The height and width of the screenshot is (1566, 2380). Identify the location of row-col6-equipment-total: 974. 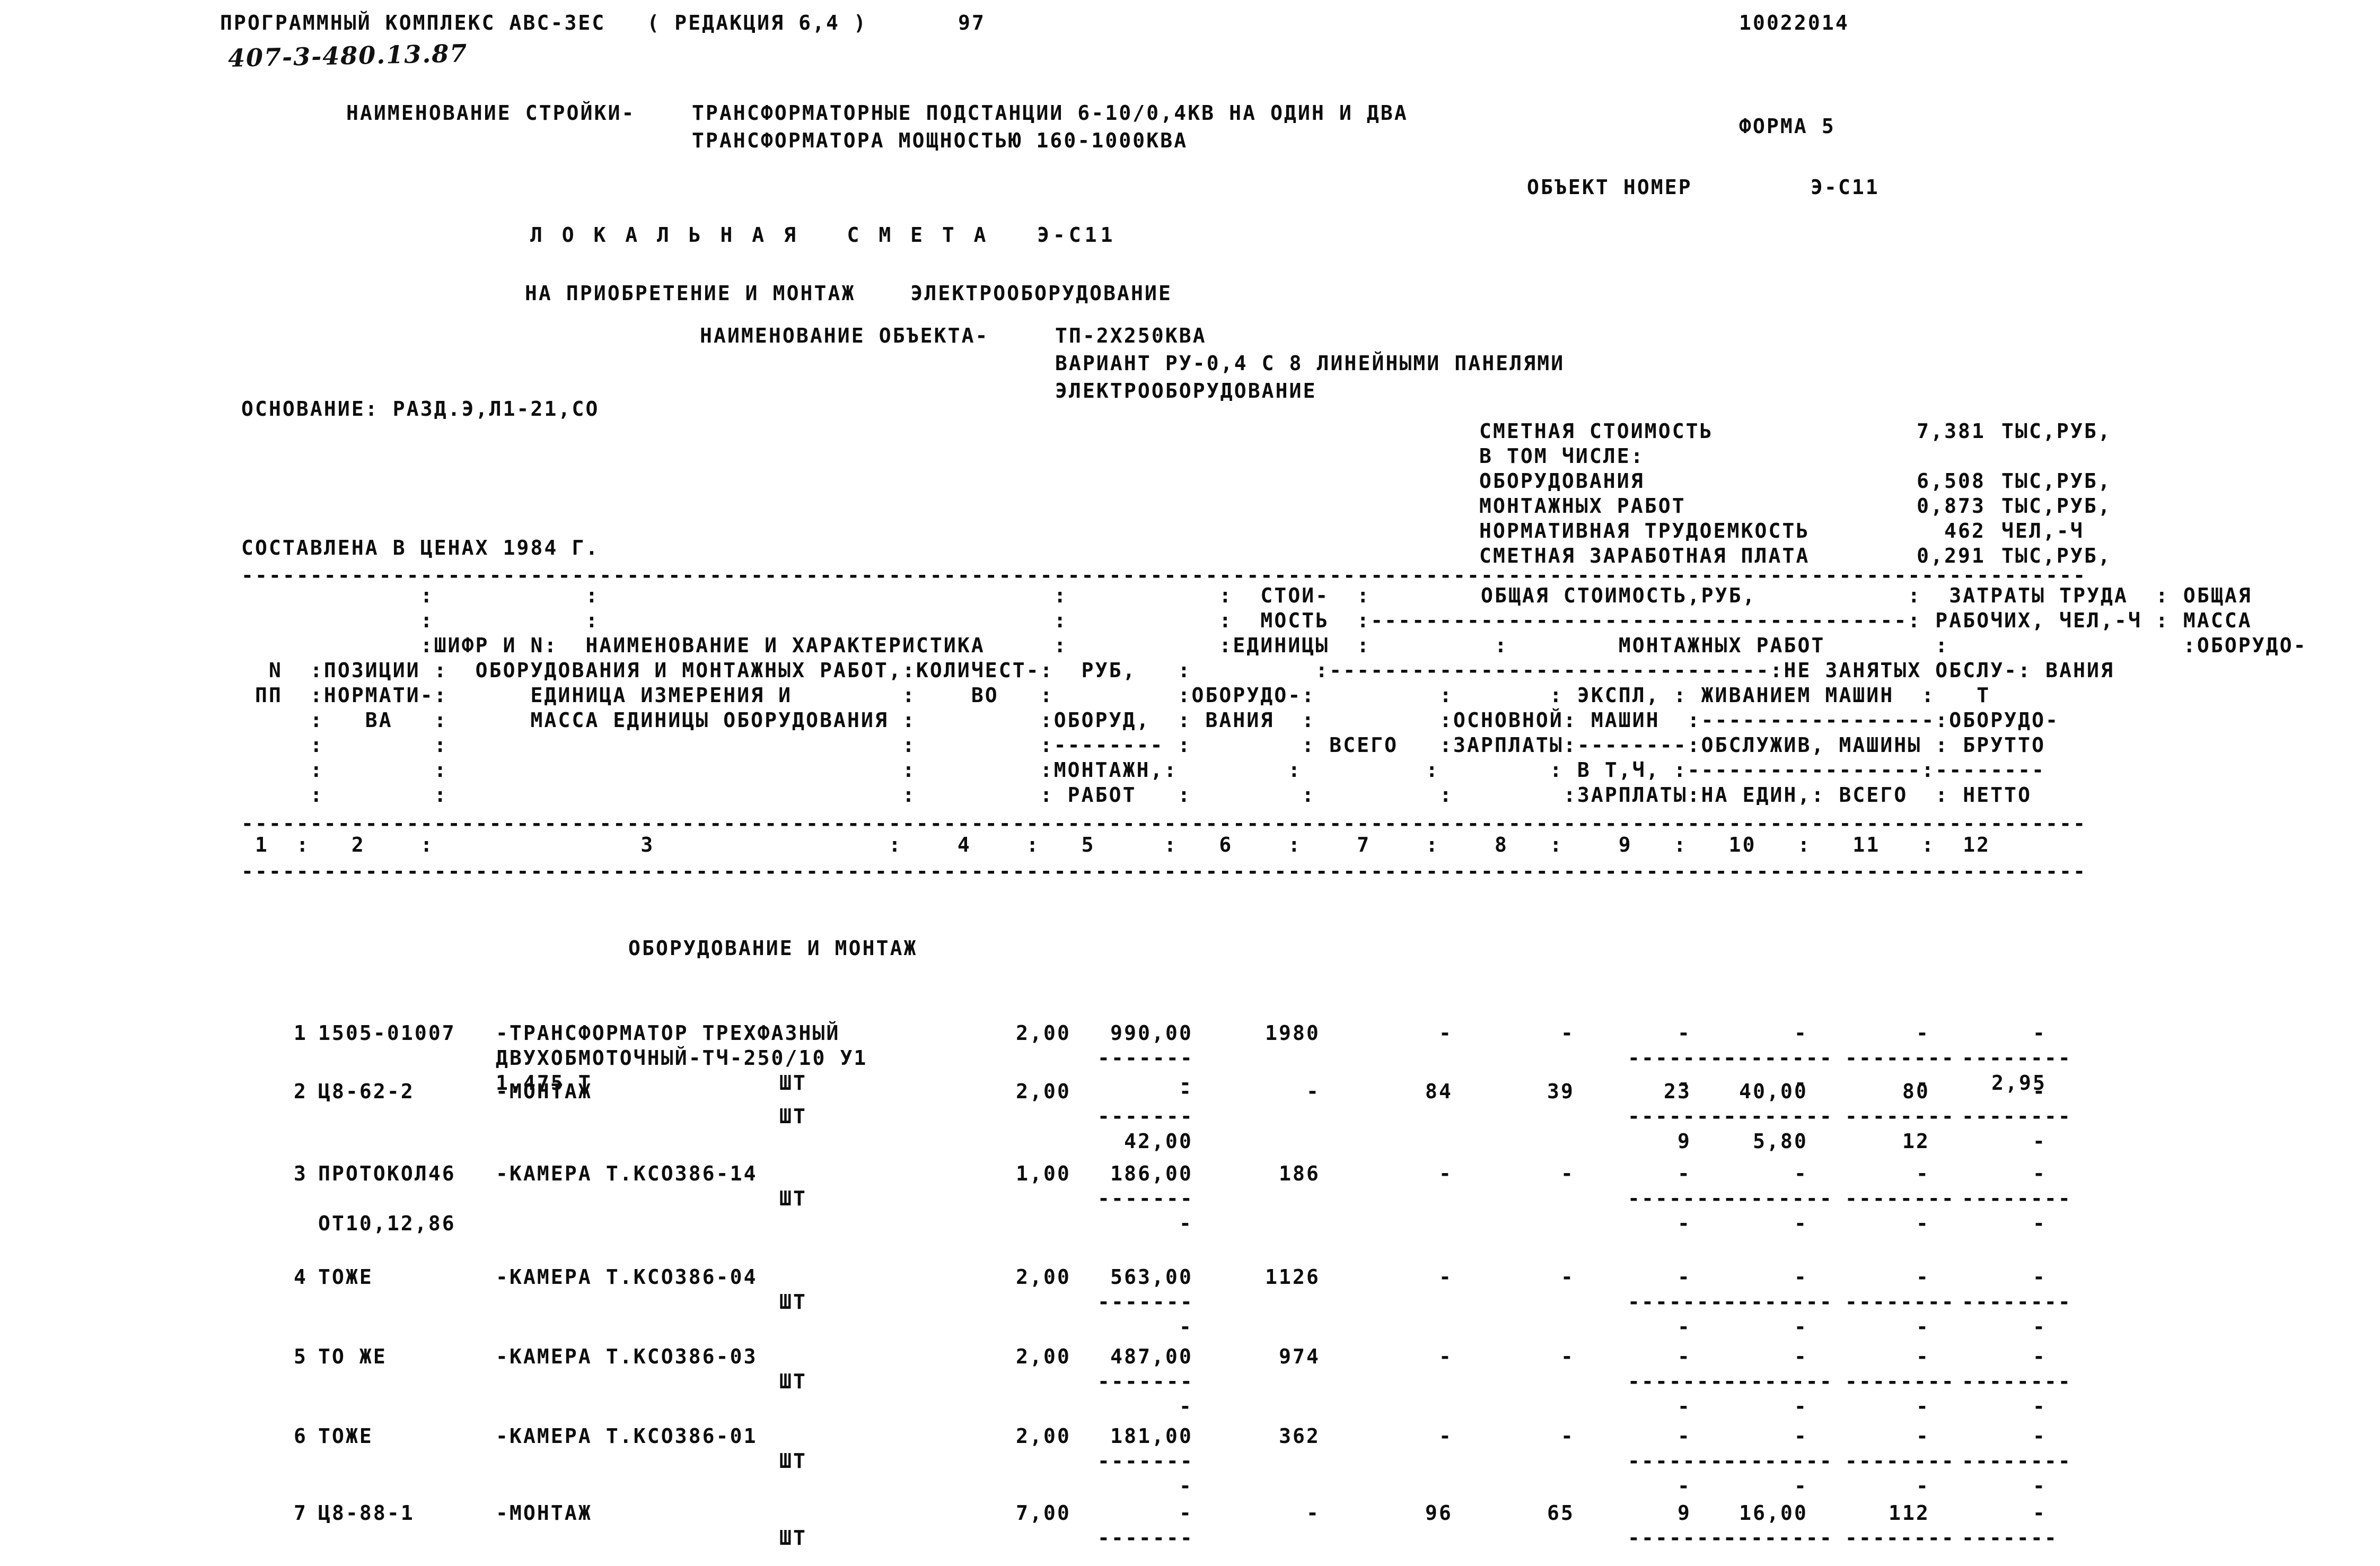
(1299, 1356).